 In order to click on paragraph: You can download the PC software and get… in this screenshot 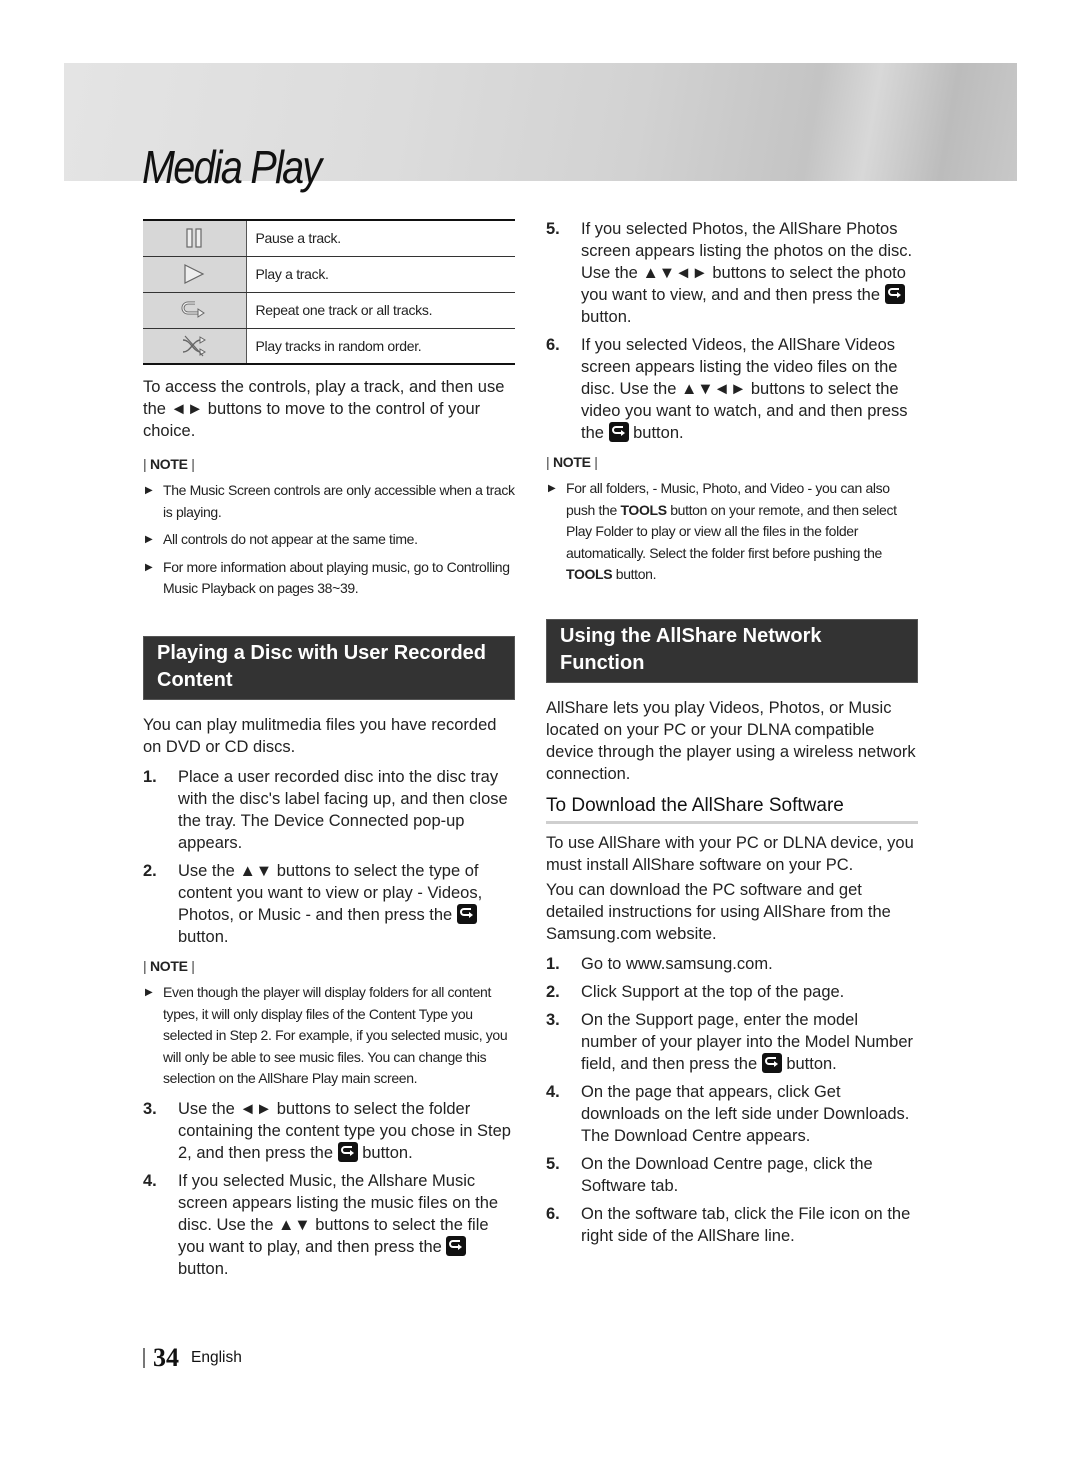, I will do `click(718, 912)`.